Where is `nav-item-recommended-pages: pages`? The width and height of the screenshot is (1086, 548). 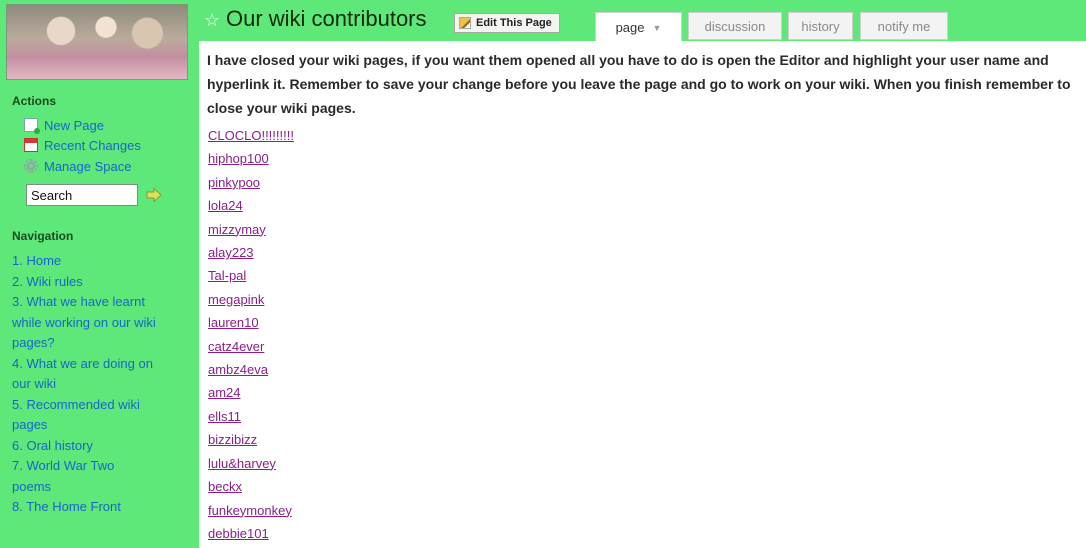 nav-item-recommended-pages: pages is located at coordinates (102, 425).